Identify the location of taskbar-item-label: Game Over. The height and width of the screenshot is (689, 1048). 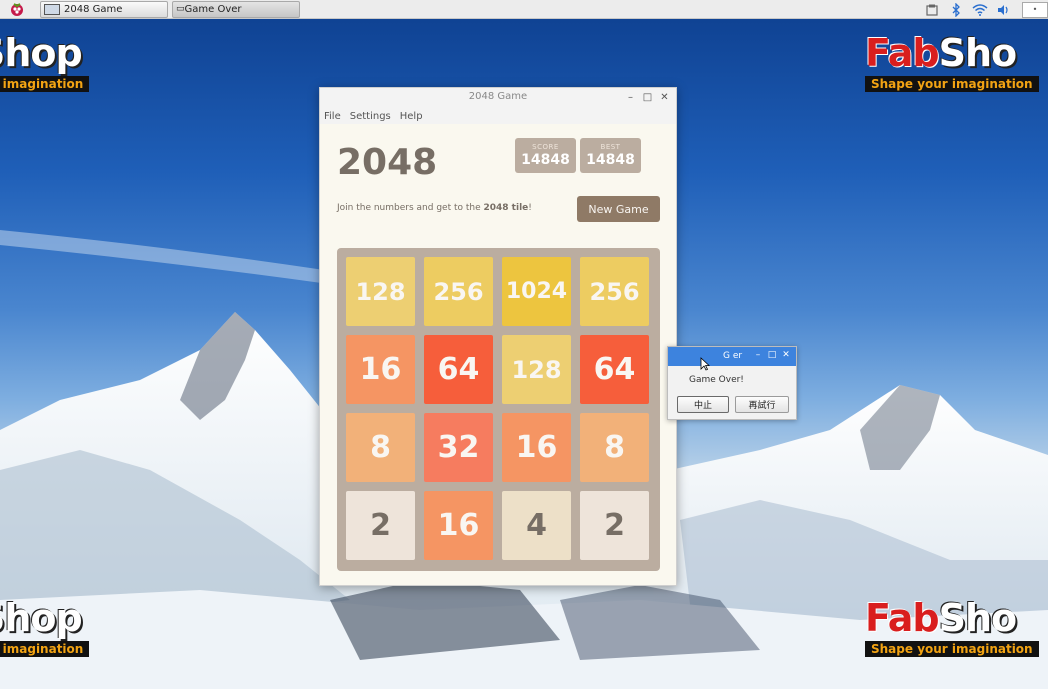
(213, 9).